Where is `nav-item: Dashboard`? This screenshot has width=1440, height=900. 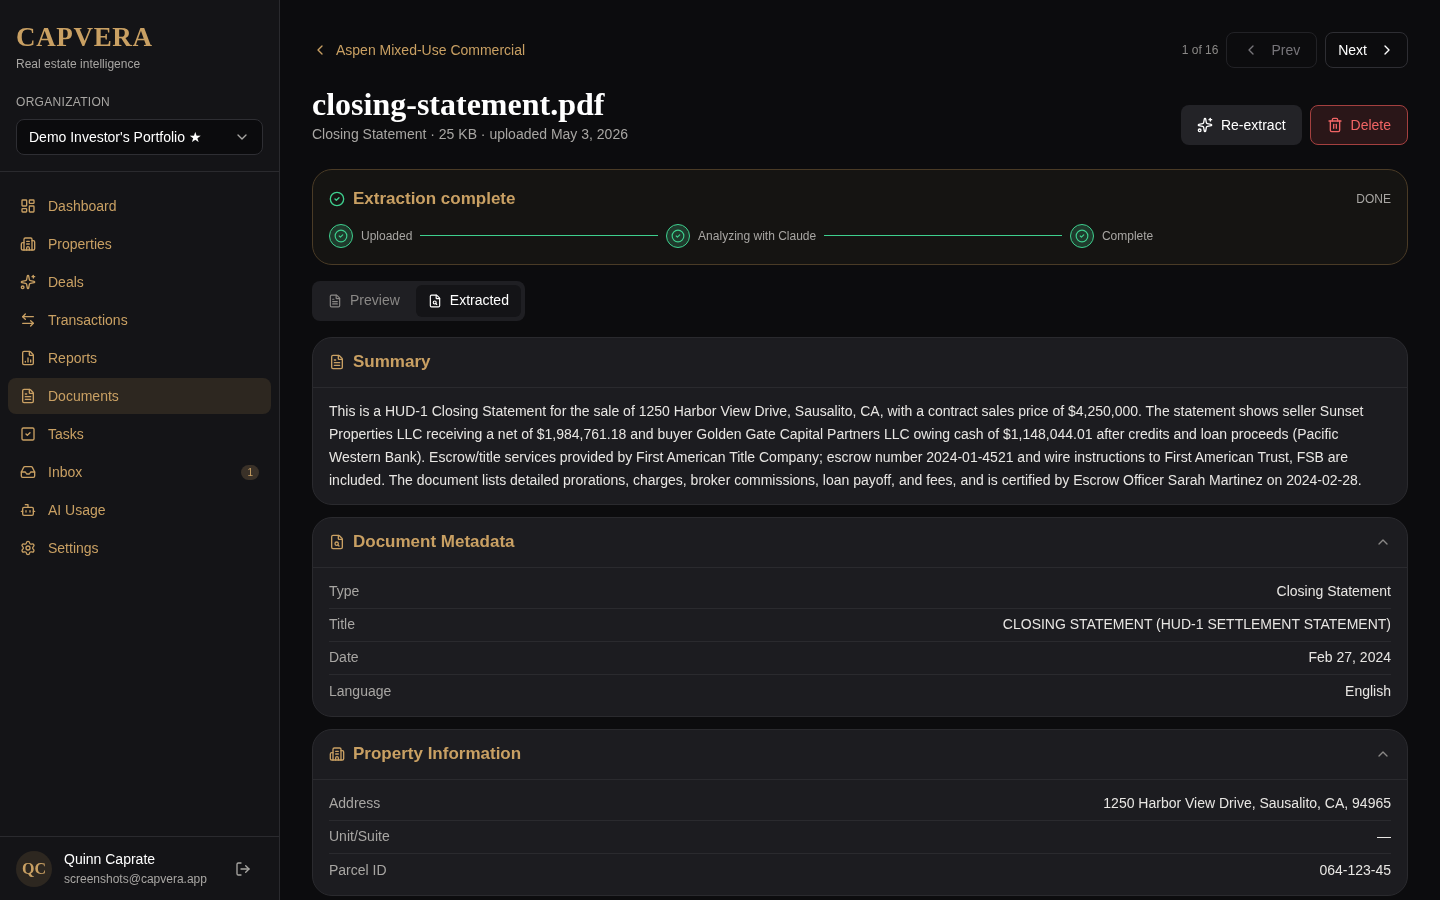 nav-item: Dashboard is located at coordinates (139, 206).